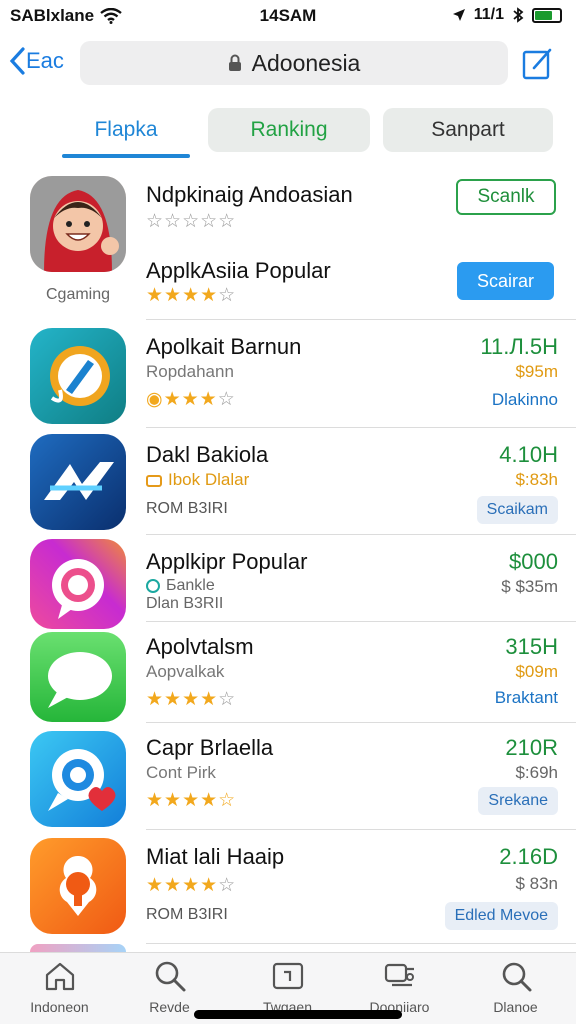  I want to click on status-right-text: 11/1, so click(488, 14).